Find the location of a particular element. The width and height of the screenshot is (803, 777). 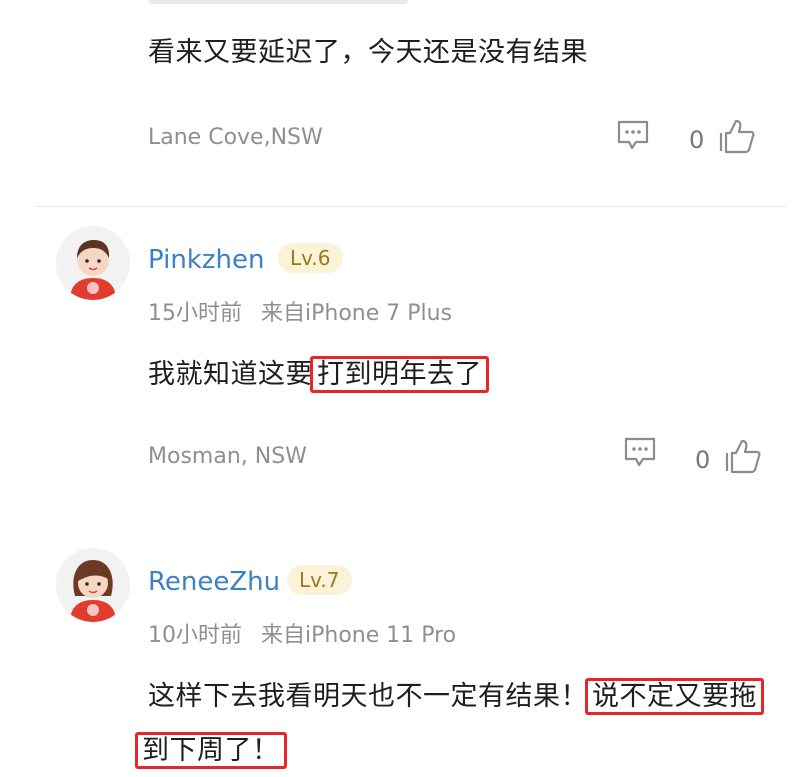

comment-location: Lane Cove,NSW is located at coordinates (235, 137).